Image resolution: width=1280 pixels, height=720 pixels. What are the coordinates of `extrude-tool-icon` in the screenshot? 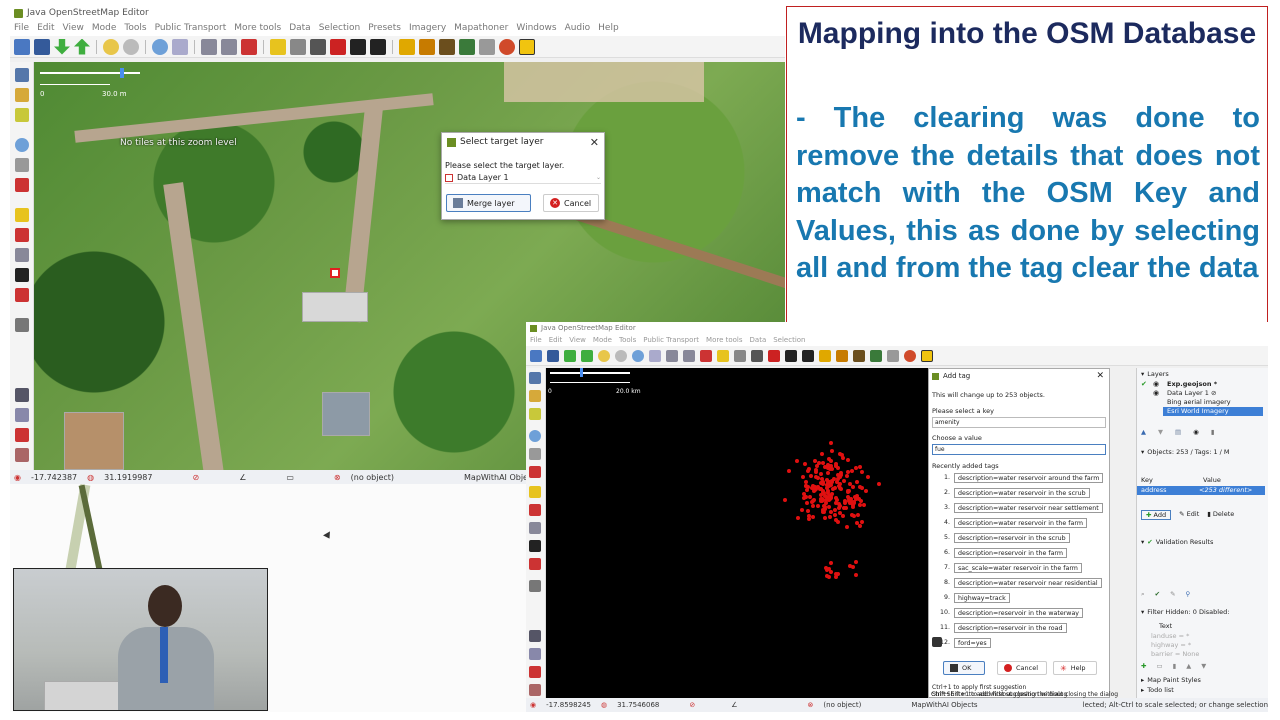 It's located at (22, 235).